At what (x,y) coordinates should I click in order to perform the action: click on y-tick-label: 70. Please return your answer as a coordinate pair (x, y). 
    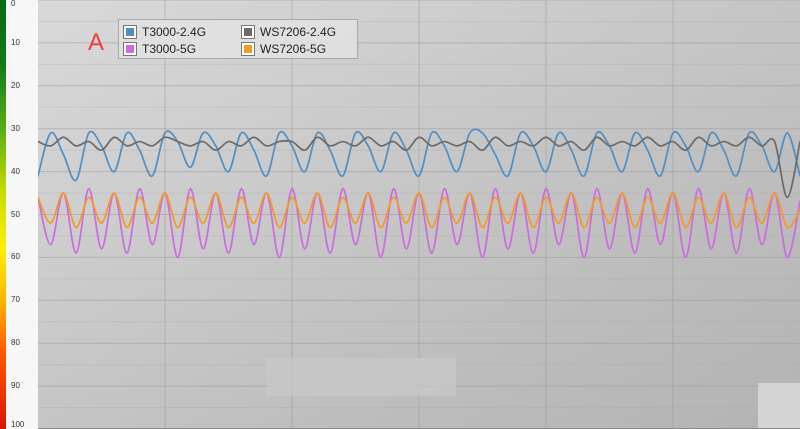
    Looking at the image, I should click on (15, 300).